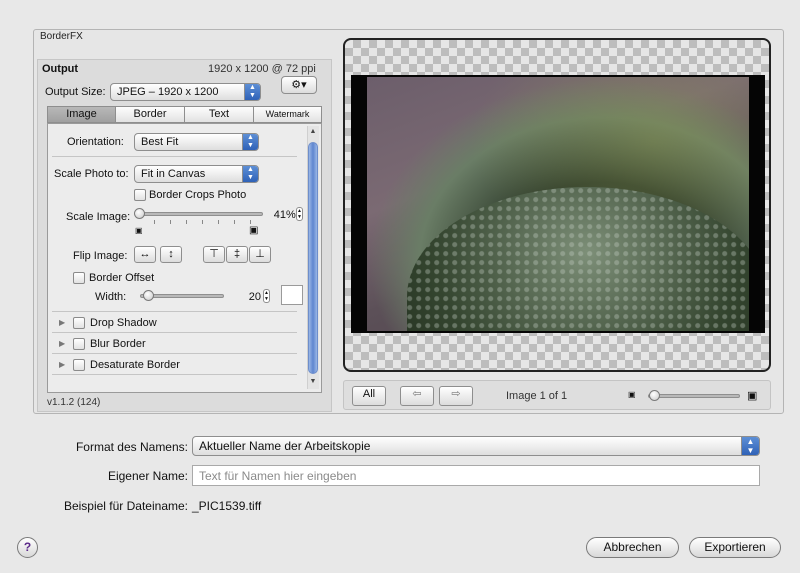 The height and width of the screenshot is (573, 800). What do you see at coordinates (218, 114) in the screenshot?
I see `tab-text: Text` at bounding box center [218, 114].